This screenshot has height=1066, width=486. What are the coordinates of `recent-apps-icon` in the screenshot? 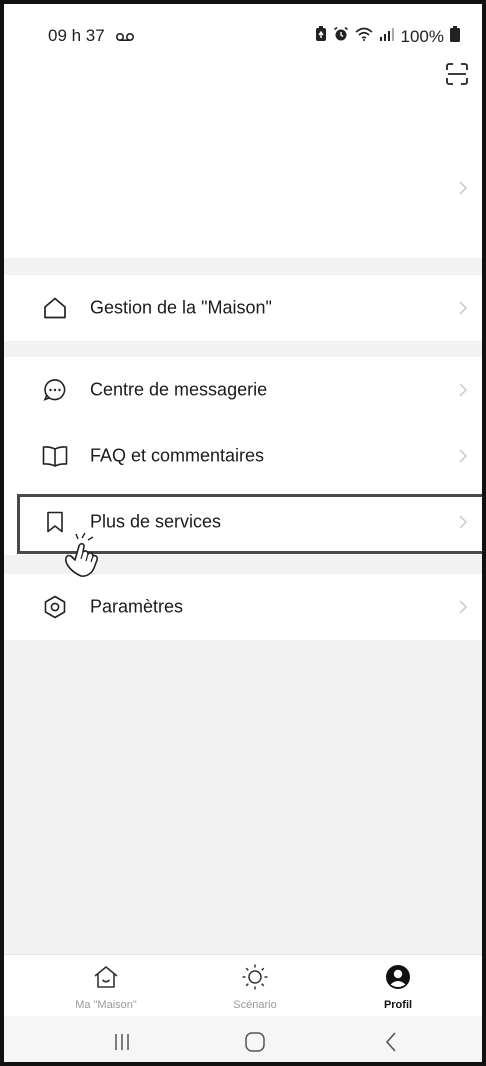 It's located at (122, 1042).